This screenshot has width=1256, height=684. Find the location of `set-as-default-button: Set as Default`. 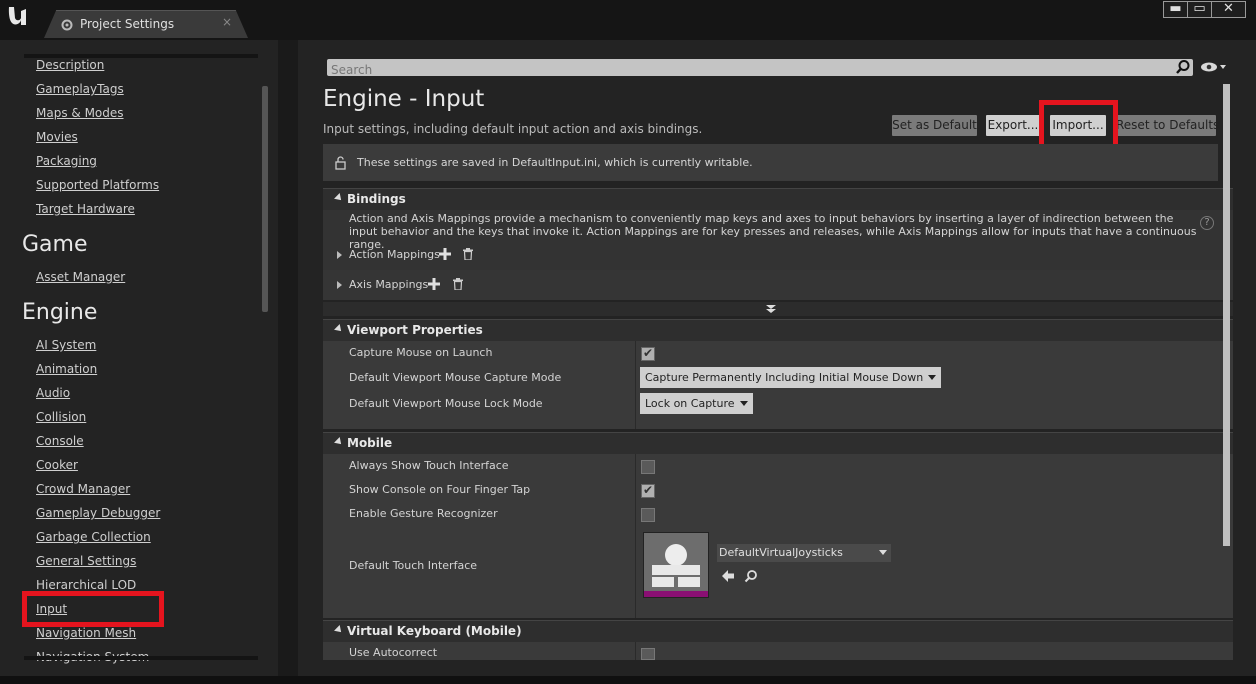

set-as-default-button: Set as Default is located at coordinates (934, 125).